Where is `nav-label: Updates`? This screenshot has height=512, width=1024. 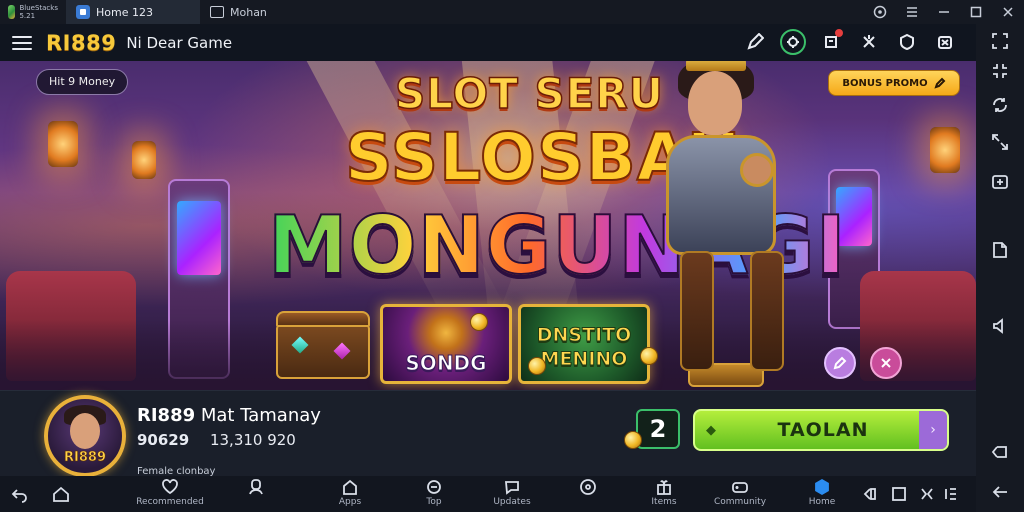 nav-label: Updates is located at coordinates (512, 502).